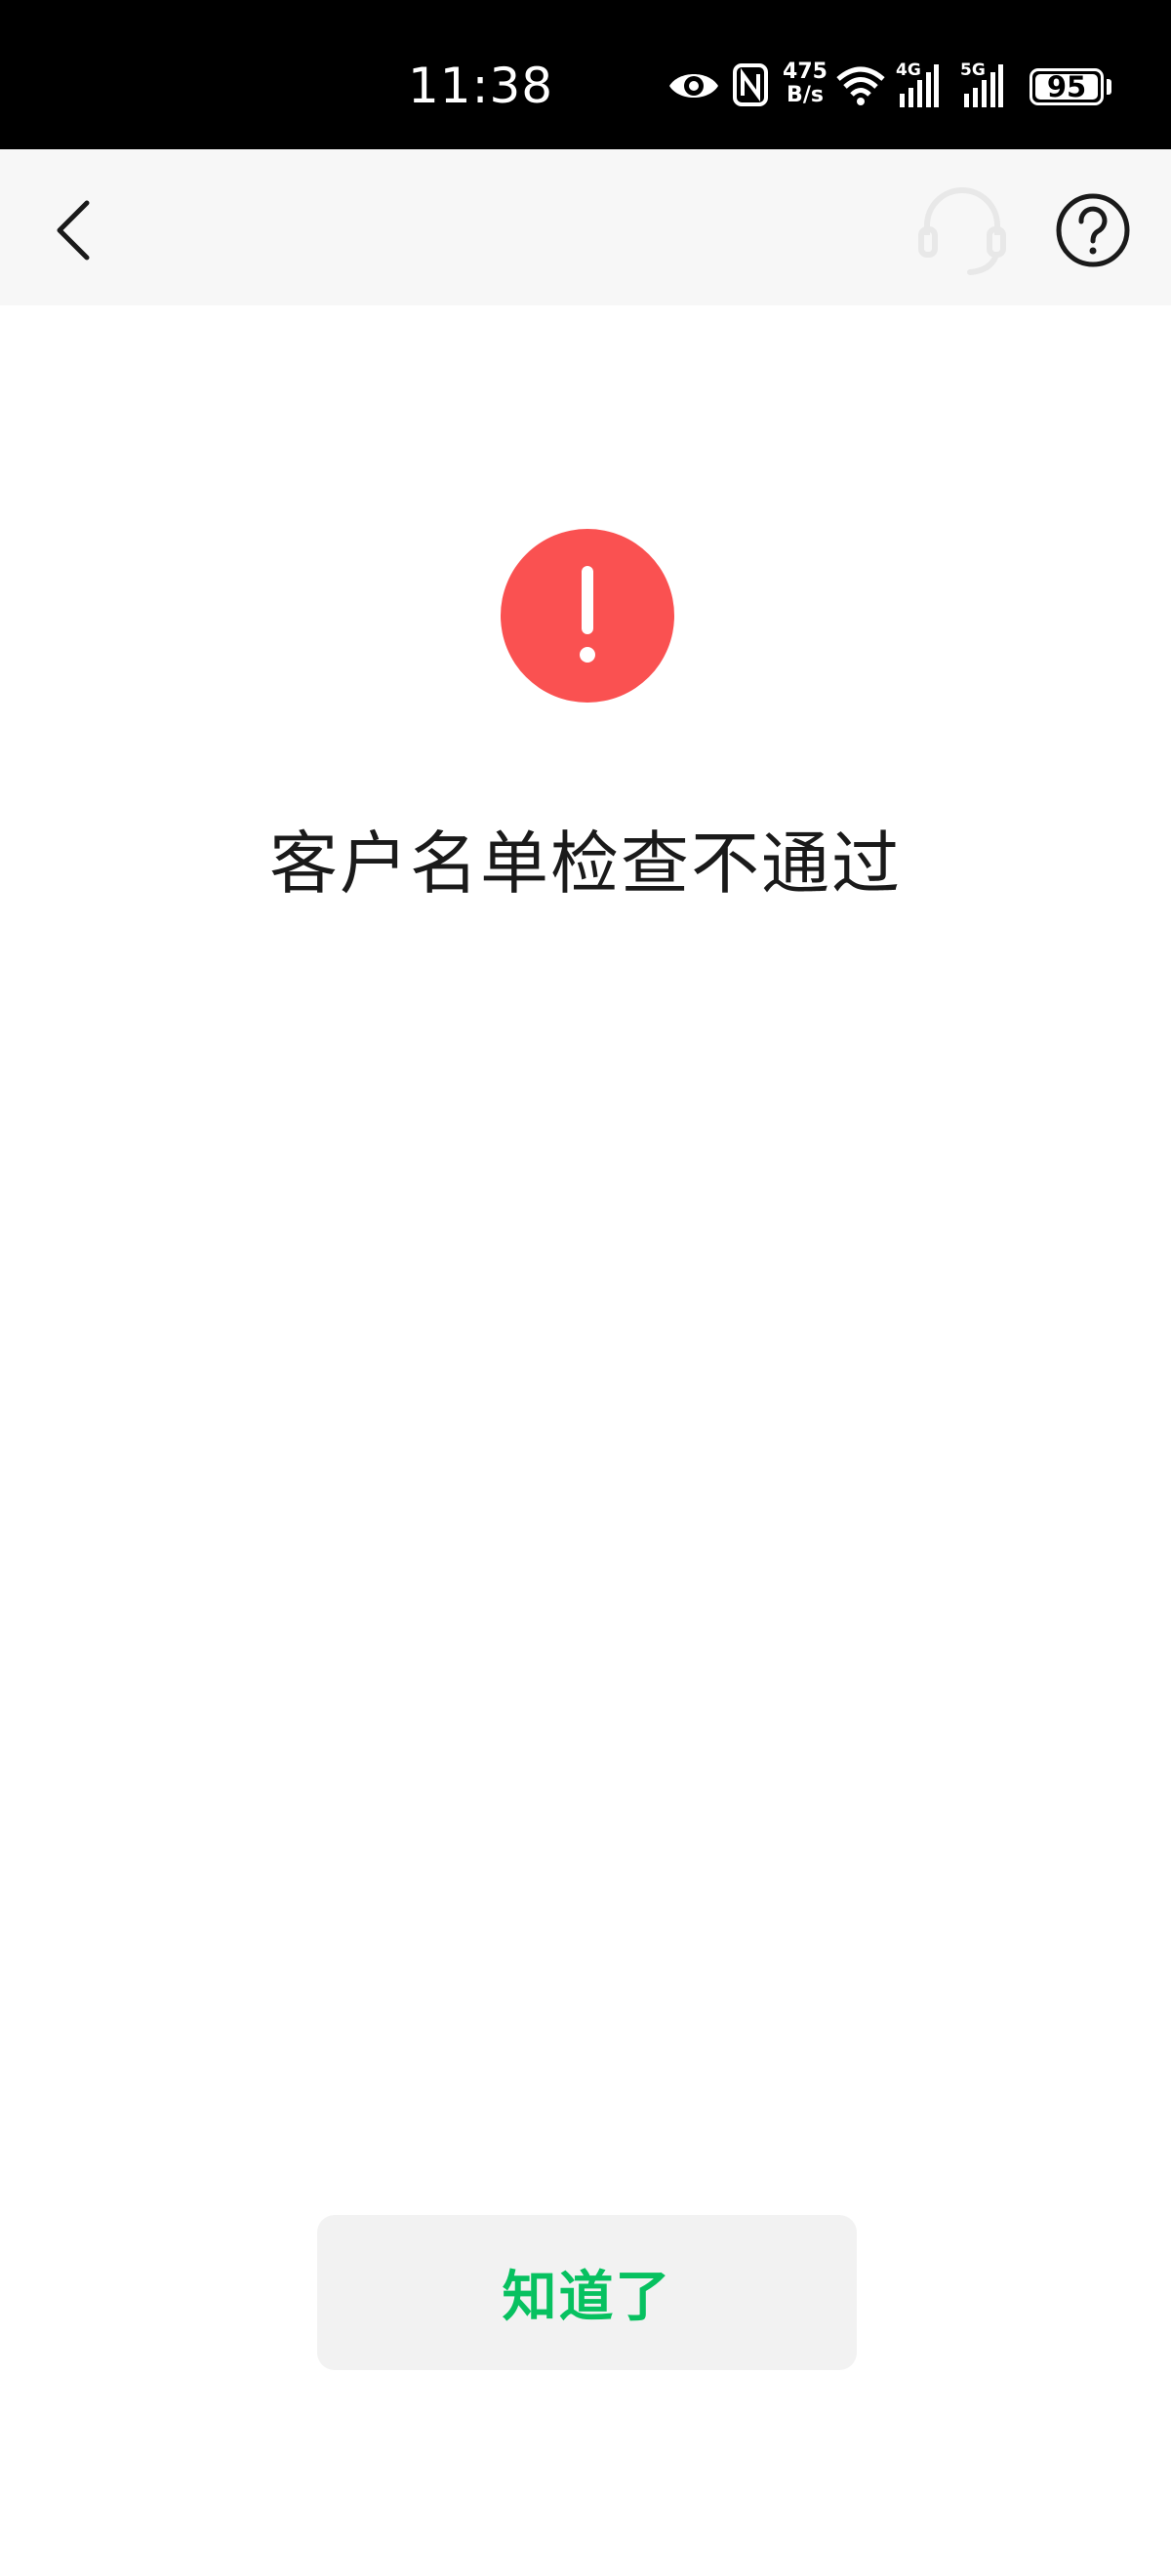  I want to click on back-button, so click(73, 230).